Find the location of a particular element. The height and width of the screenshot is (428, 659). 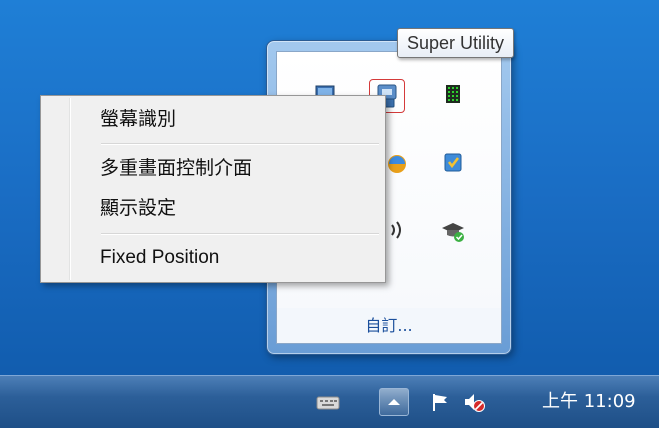

taskbar-clock: 上午 11:09 is located at coordinates (589, 402).